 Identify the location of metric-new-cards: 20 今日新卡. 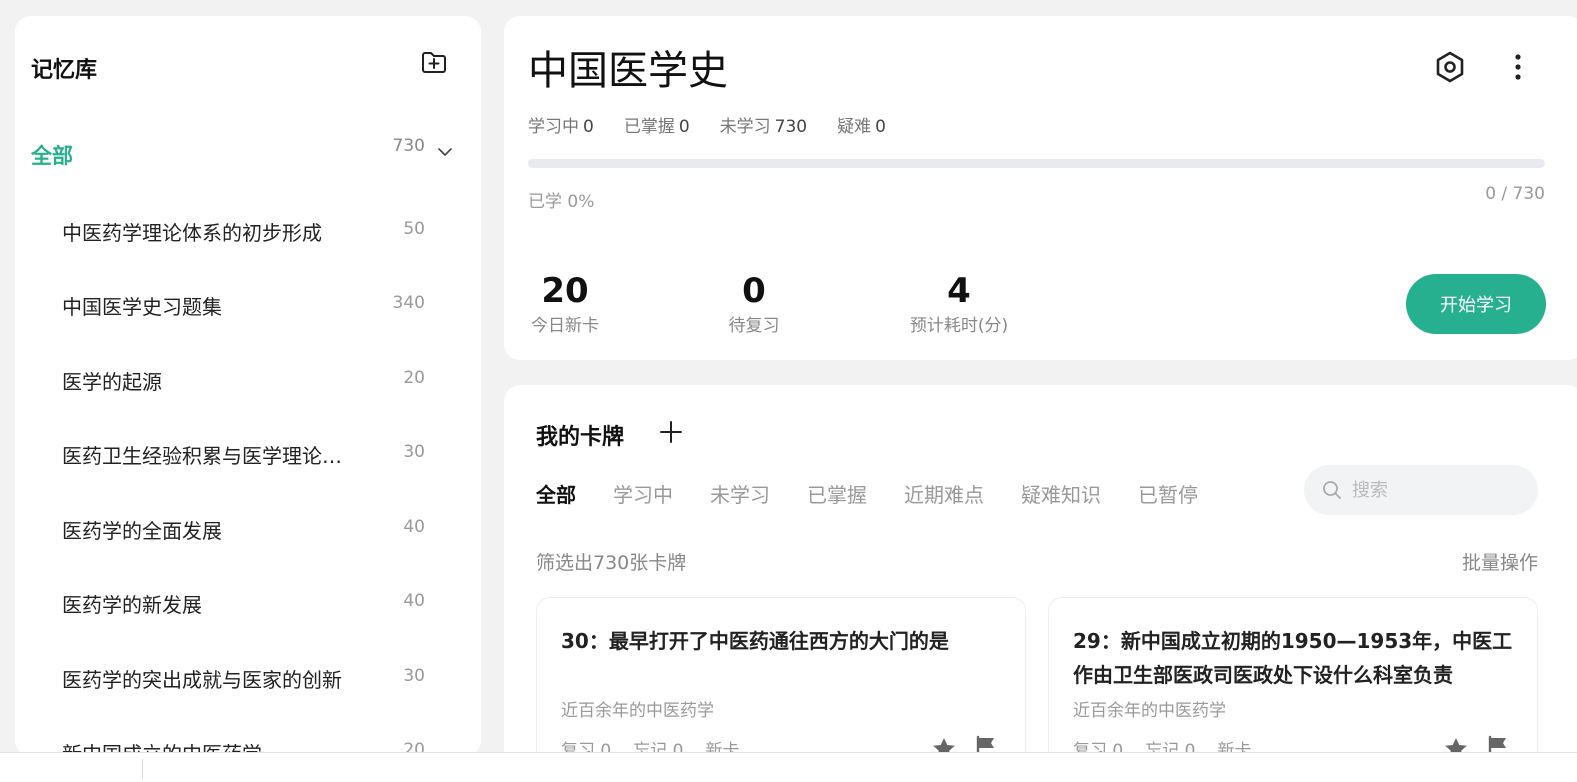
(565, 303).